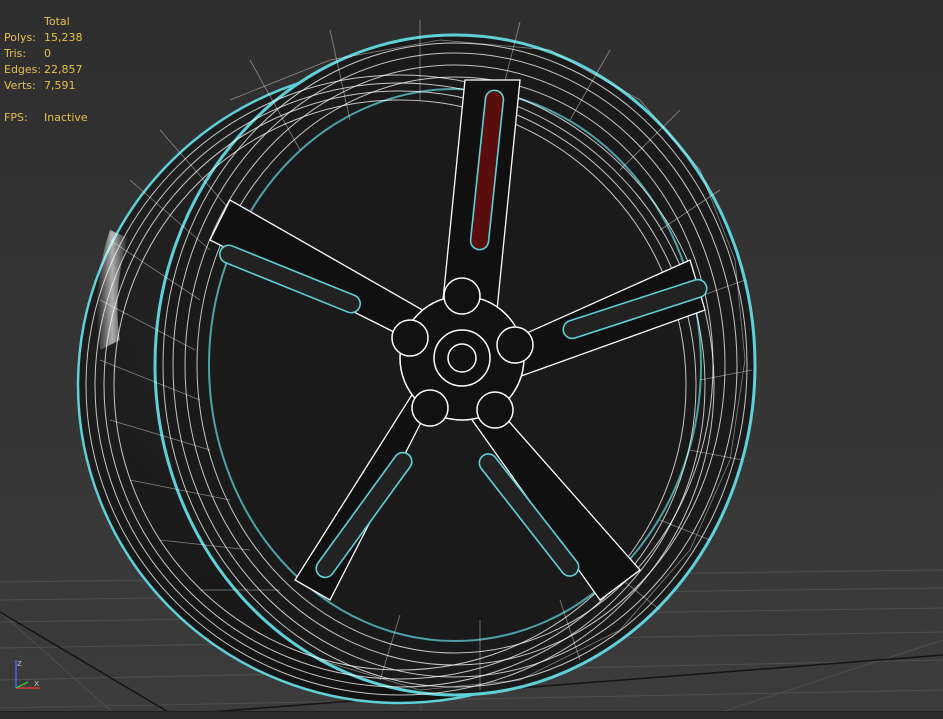 The image size is (943, 719). What do you see at coordinates (63, 69) in the screenshot?
I see `stat-value: 22,857` at bounding box center [63, 69].